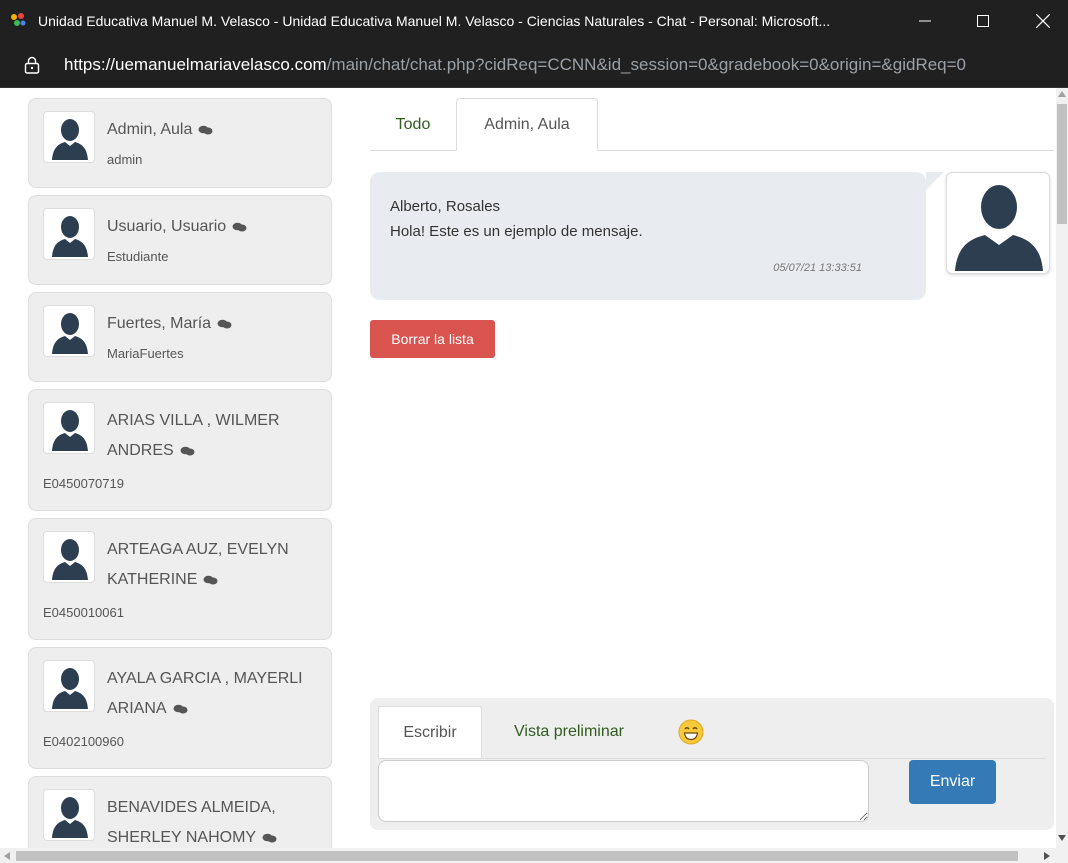 Image resolution: width=1068 pixels, height=863 pixels. Describe the element at coordinates (569, 732) in the screenshot. I see `tab-preview: Vista preliminar` at that location.